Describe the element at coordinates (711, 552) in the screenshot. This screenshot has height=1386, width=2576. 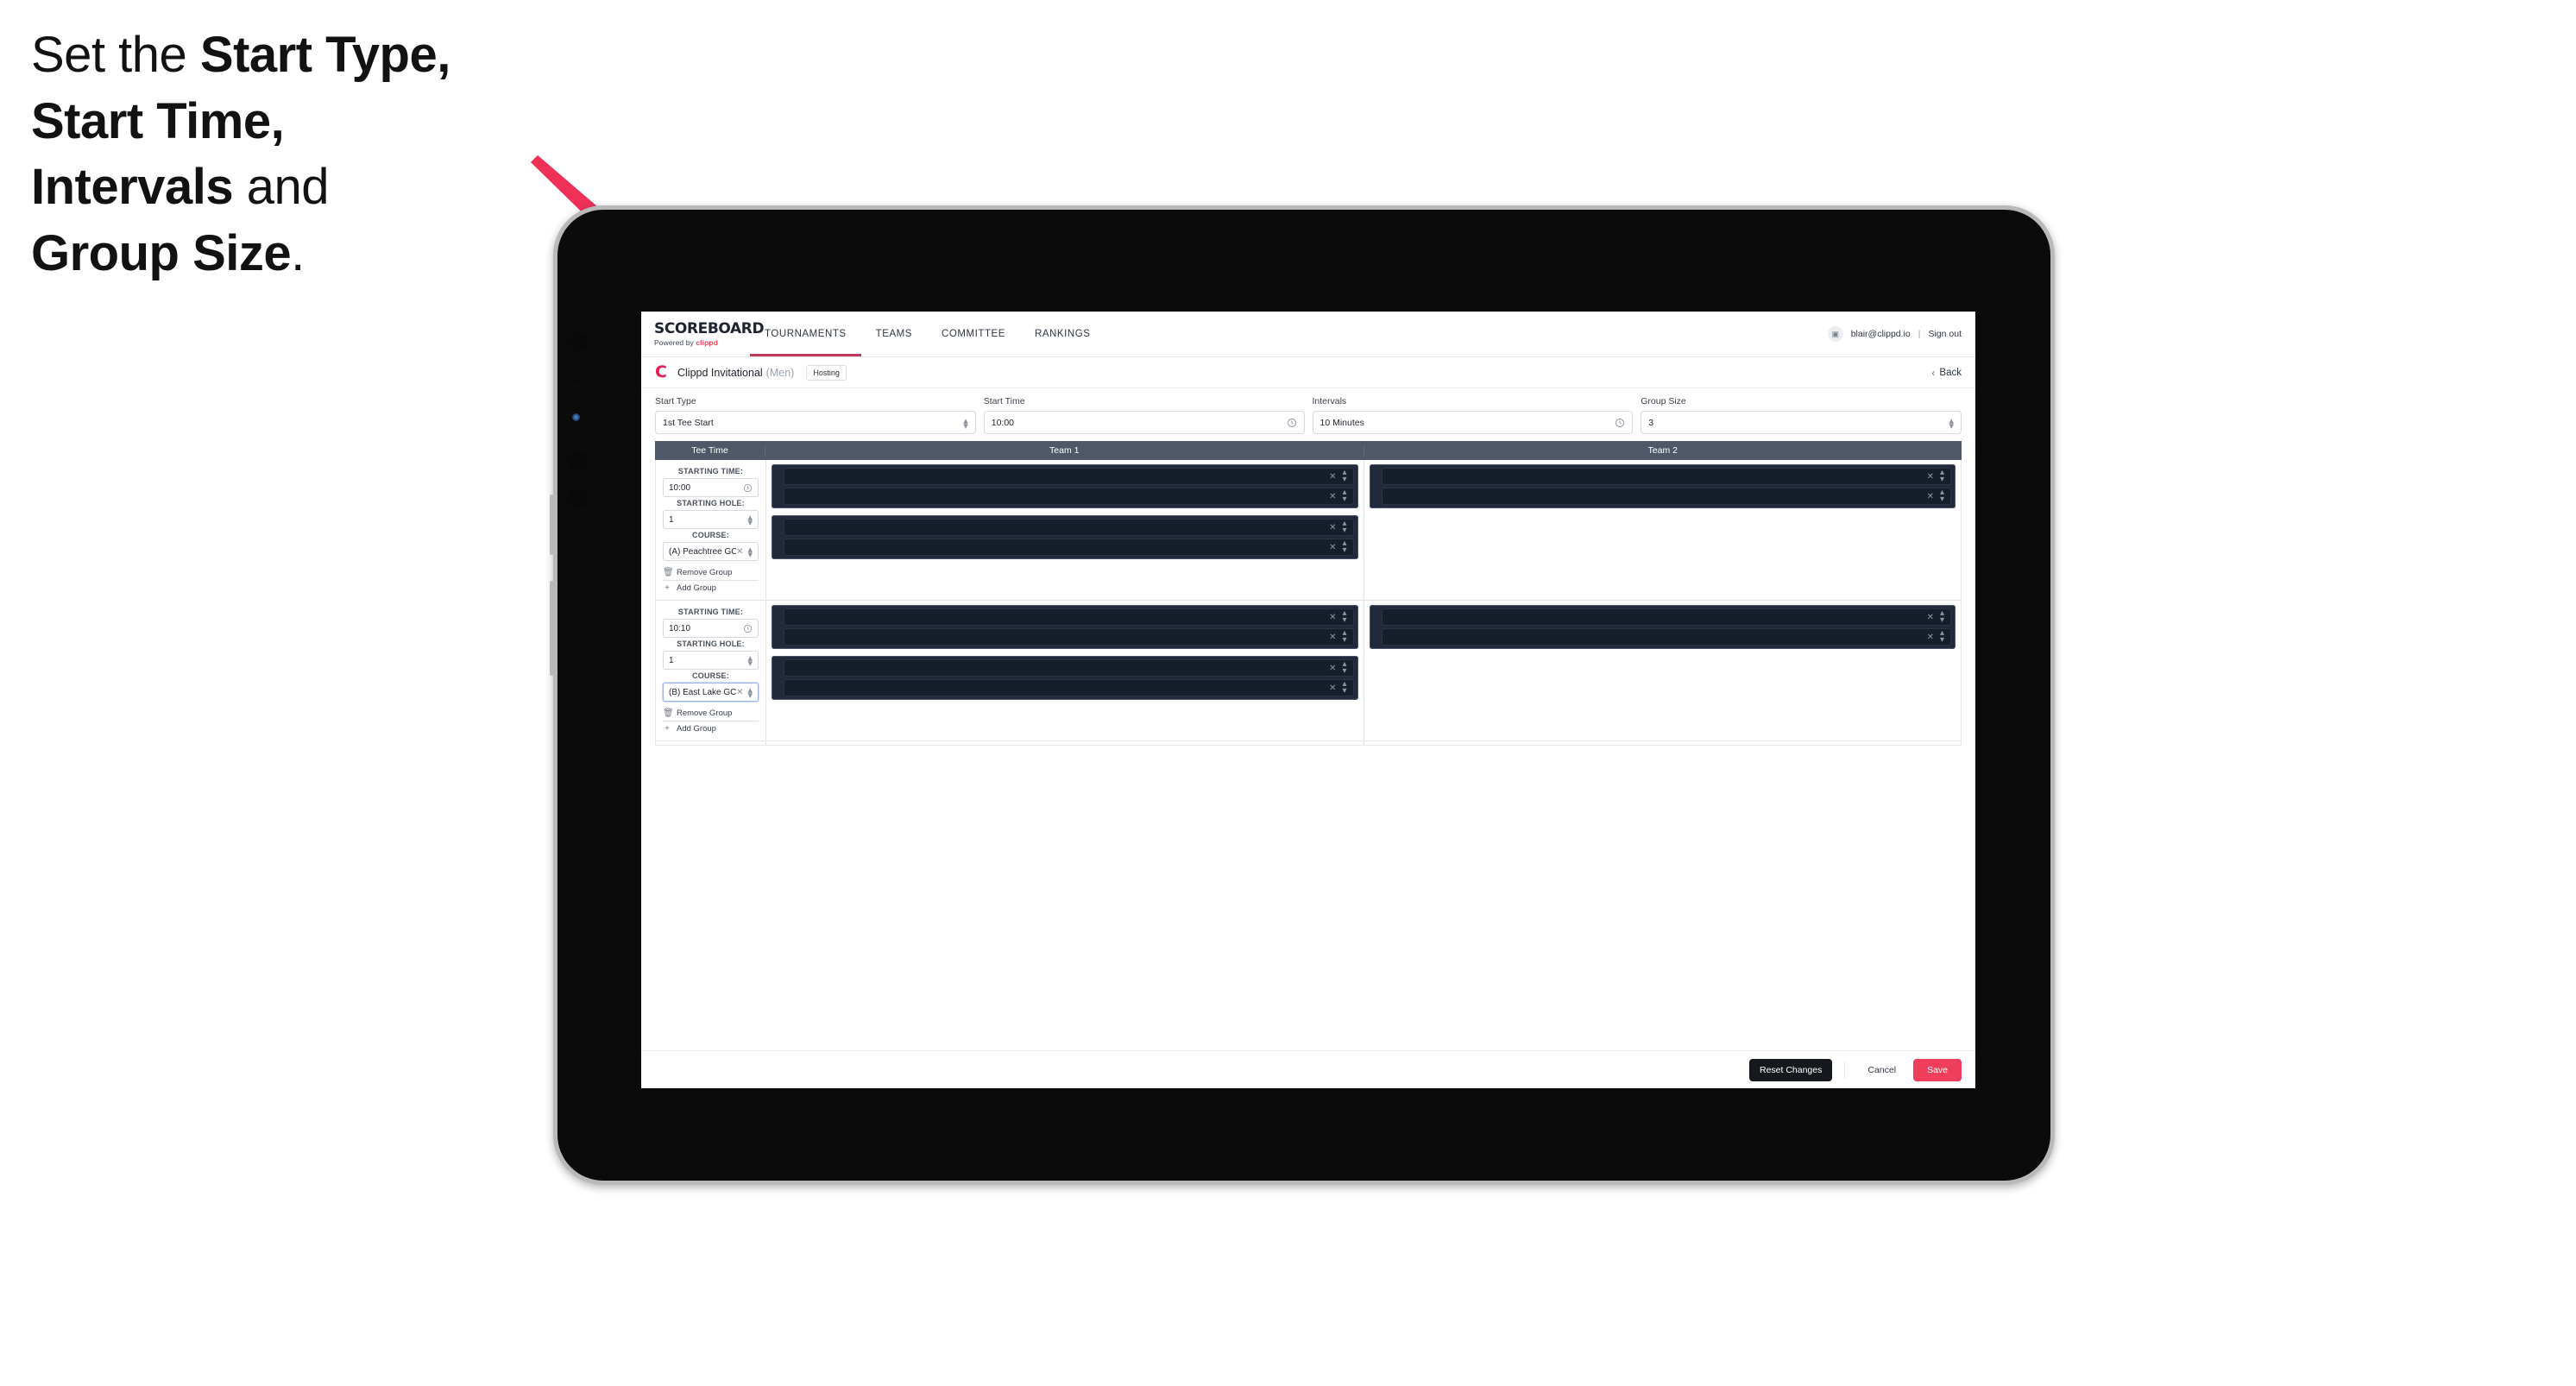
I see `course-select: (A) Peachtree GC ✕ ▴ ▾` at that location.